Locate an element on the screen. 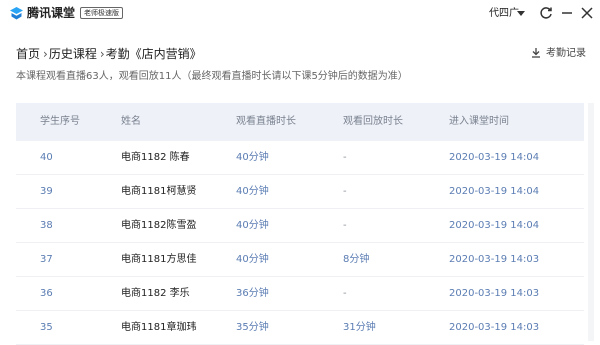 The width and height of the screenshot is (600, 345). logo-icon is located at coordinates (16, 13).